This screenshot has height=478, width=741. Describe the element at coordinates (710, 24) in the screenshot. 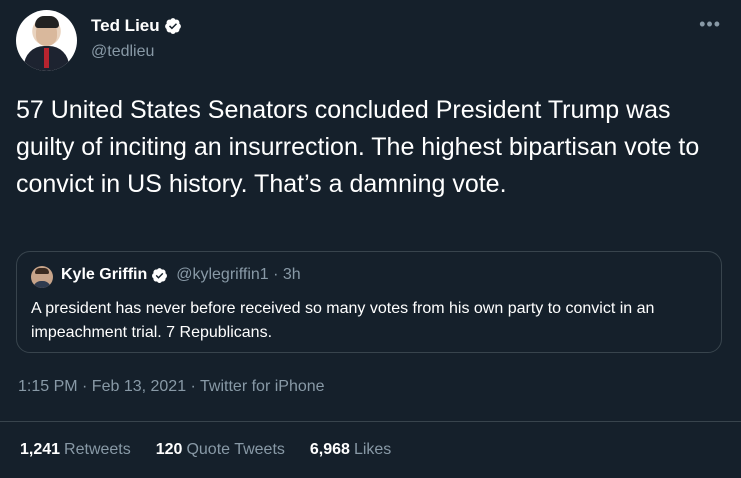

I see `more-options-icon: •••` at that location.